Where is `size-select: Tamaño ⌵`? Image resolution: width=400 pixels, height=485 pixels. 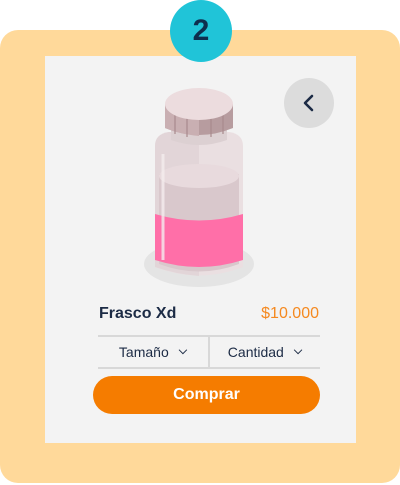
size-select: Tamaño ⌵ is located at coordinates (153, 352).